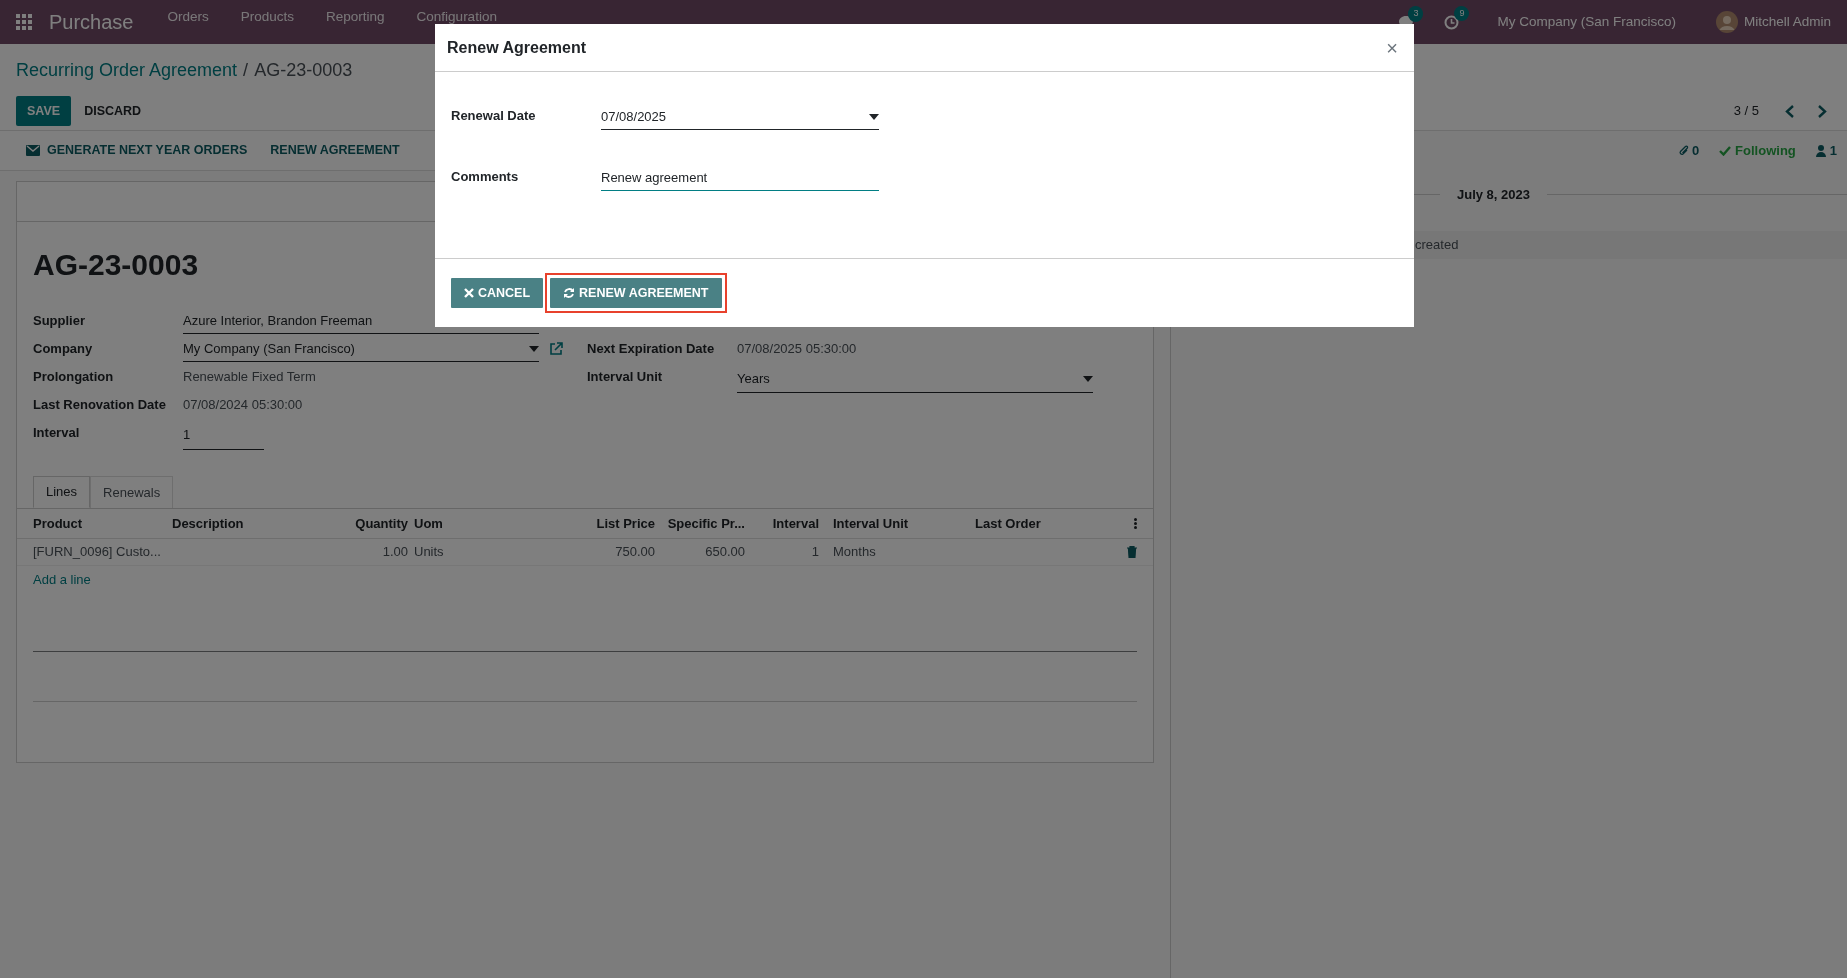 The image size is (1847, 978). What do you see at coordinates (91, 22) in the screenshot?
I see `app-name: Purchase` at bounding box center [91, 22].